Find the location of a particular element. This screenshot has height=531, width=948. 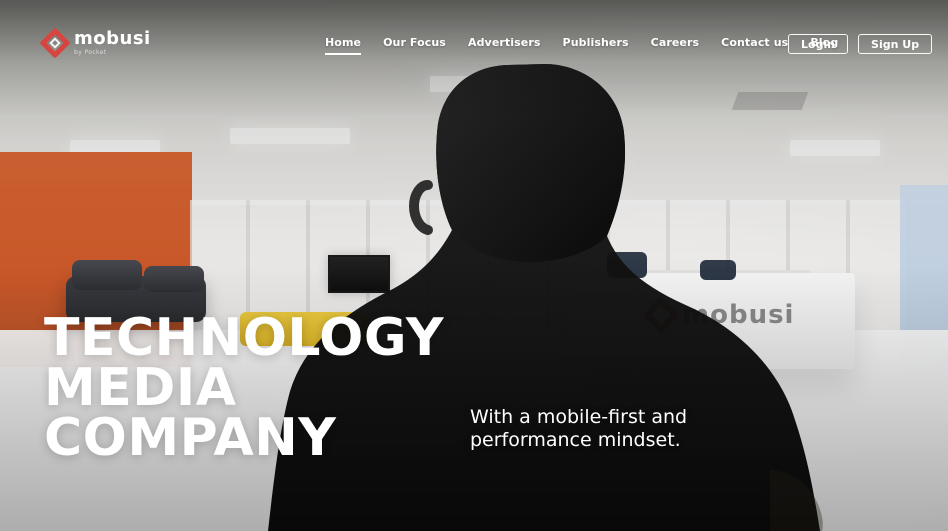

nav-advertisers: Advertisers is located at coordinates (504, 45).